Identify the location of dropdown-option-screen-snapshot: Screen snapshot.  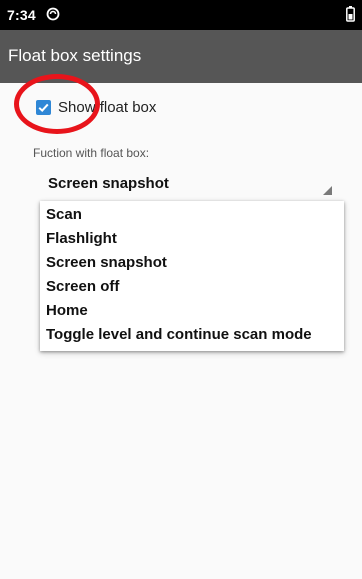
(192, 263).